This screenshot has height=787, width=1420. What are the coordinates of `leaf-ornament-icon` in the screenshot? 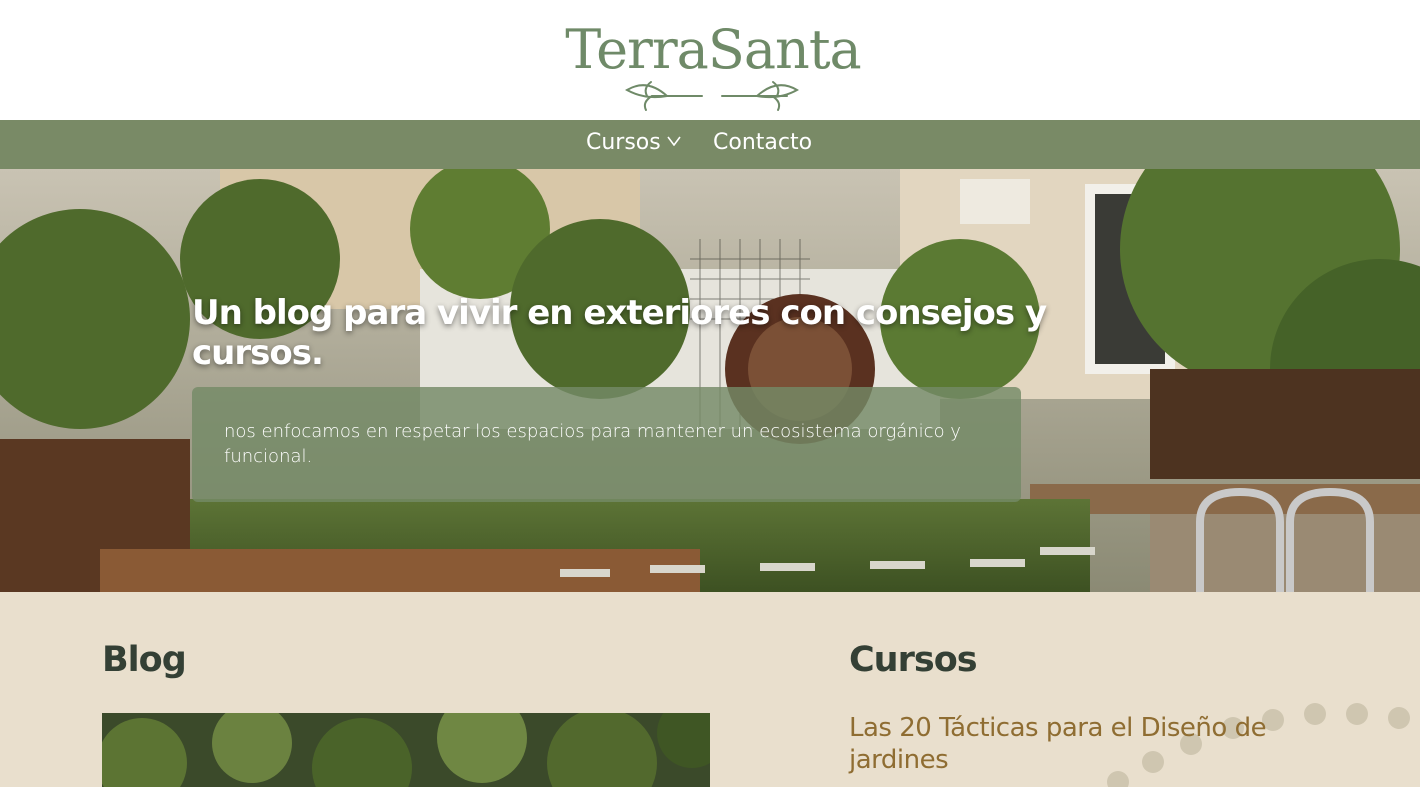 It's located at (712, 96).